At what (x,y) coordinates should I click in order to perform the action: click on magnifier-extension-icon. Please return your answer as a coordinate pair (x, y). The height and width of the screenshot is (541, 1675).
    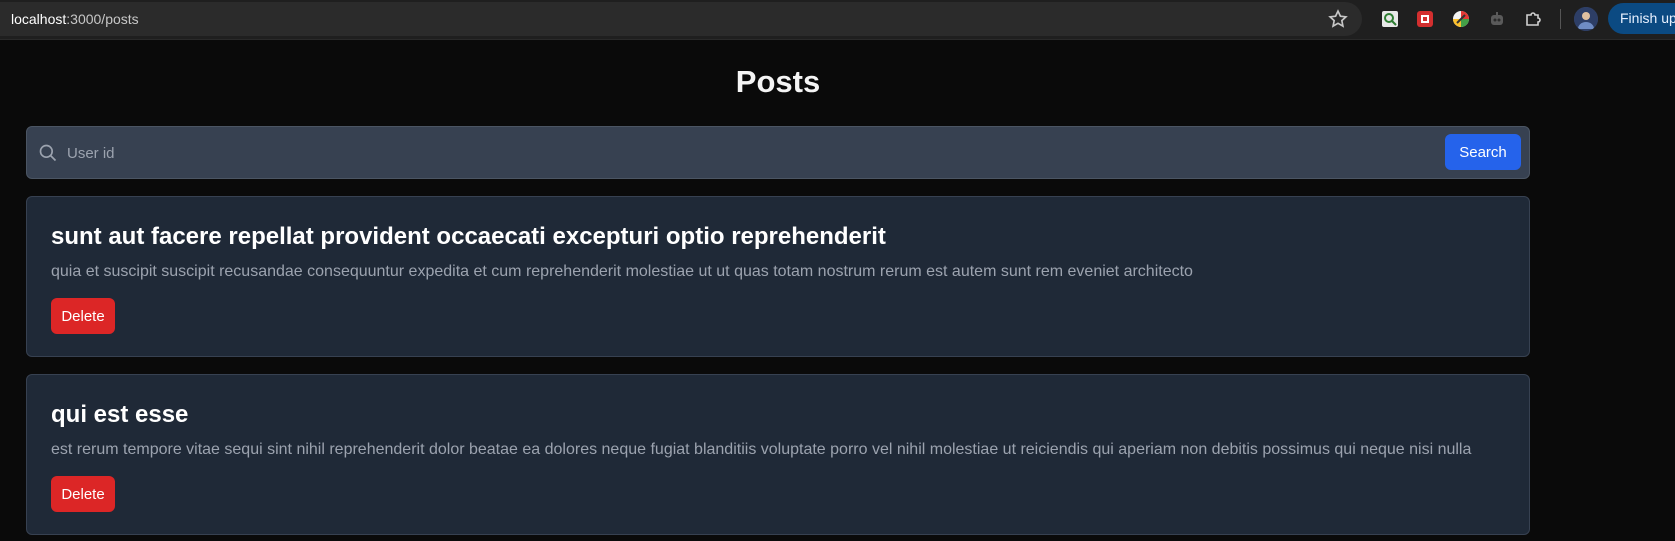
    Looking at the image, I should click on (1390, 19).